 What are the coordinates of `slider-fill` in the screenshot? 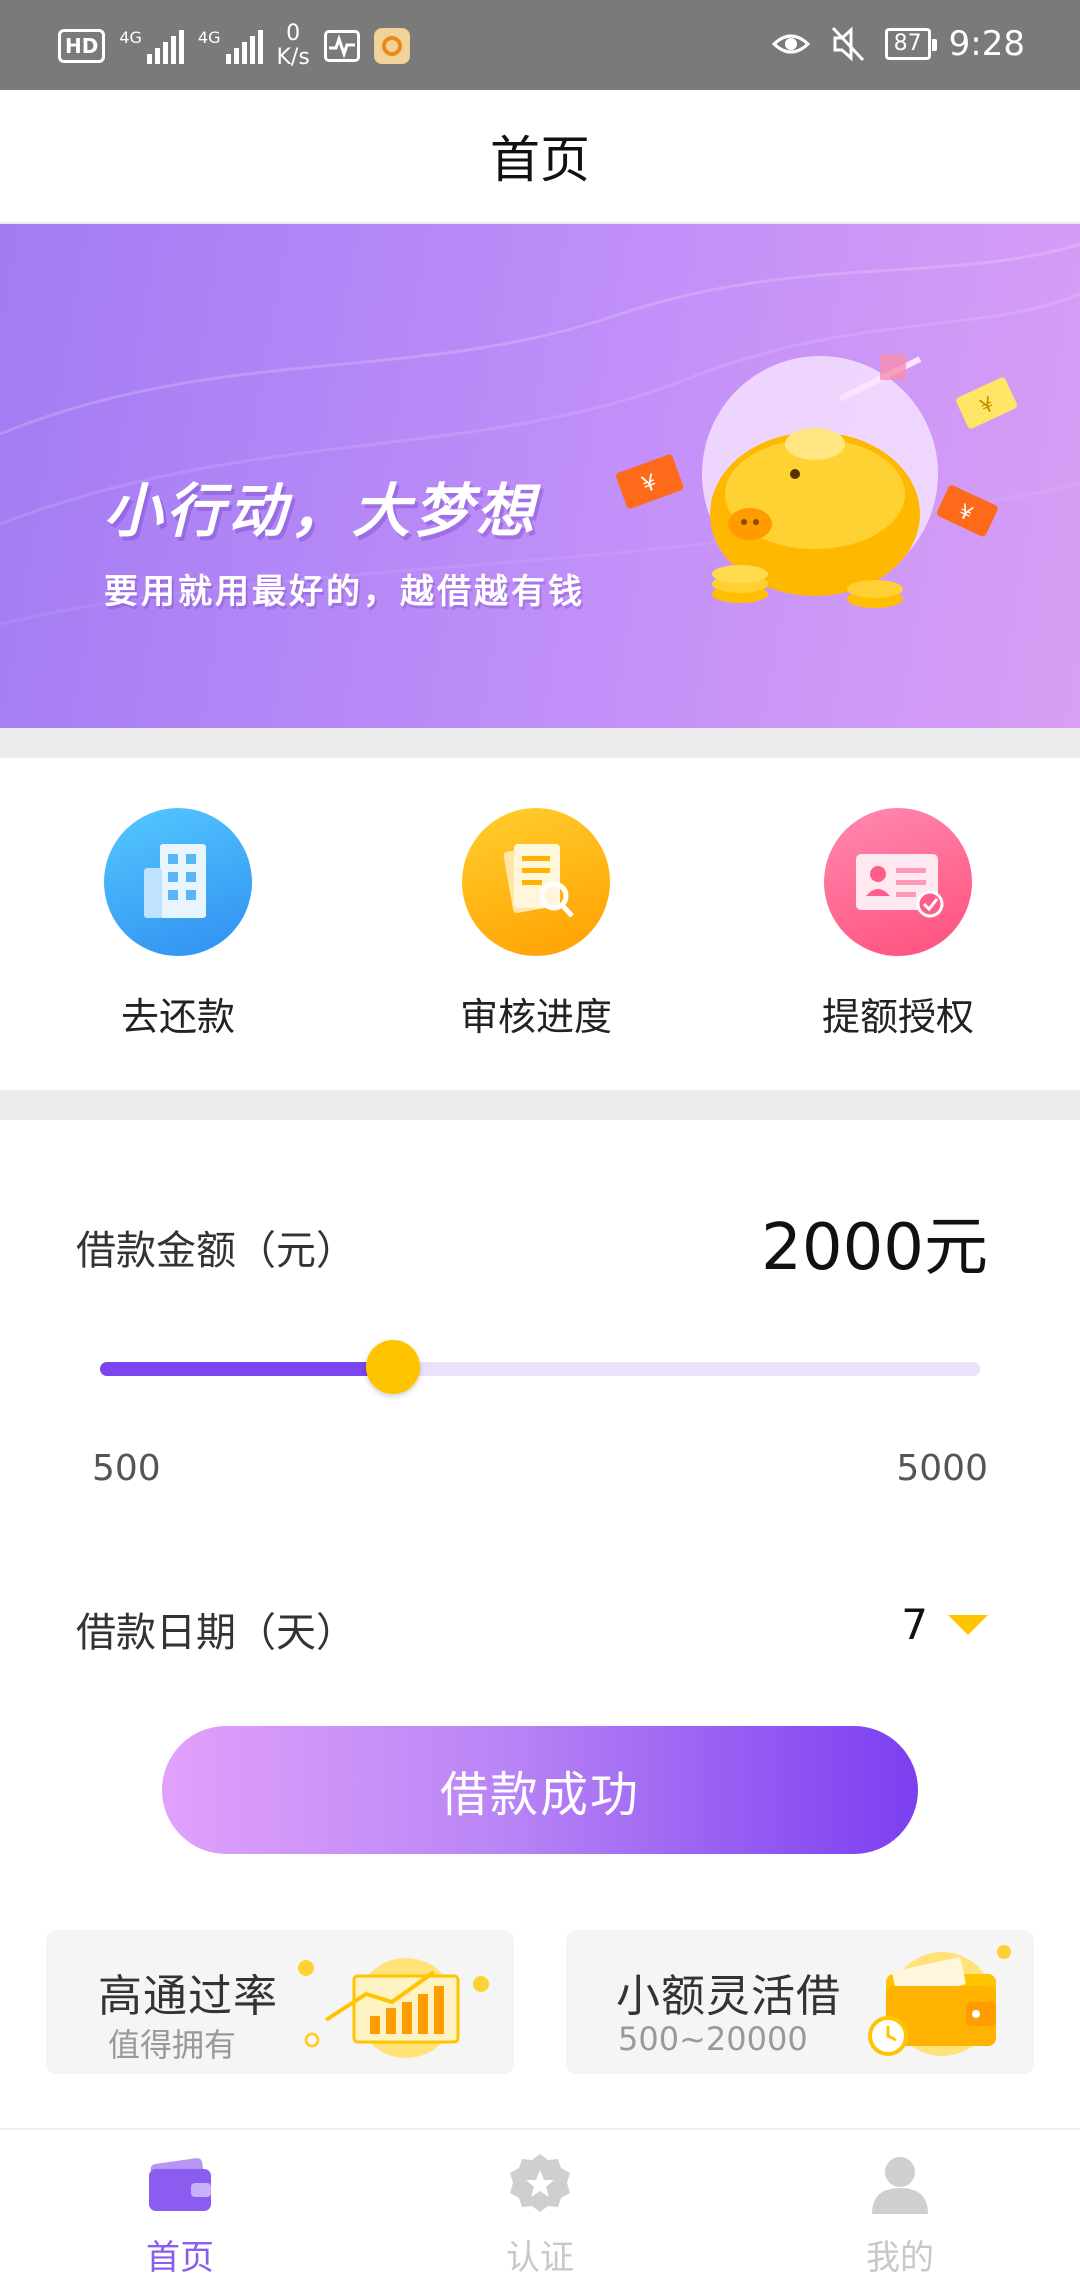 It's located at (246, 1369).